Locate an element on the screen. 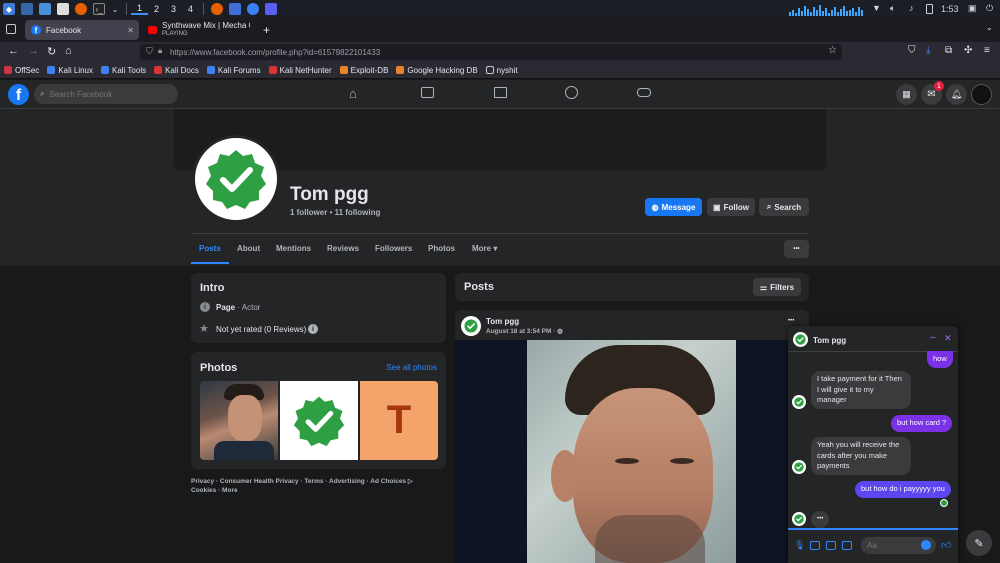  text-editor-icon is located at coordinates (63, 9).